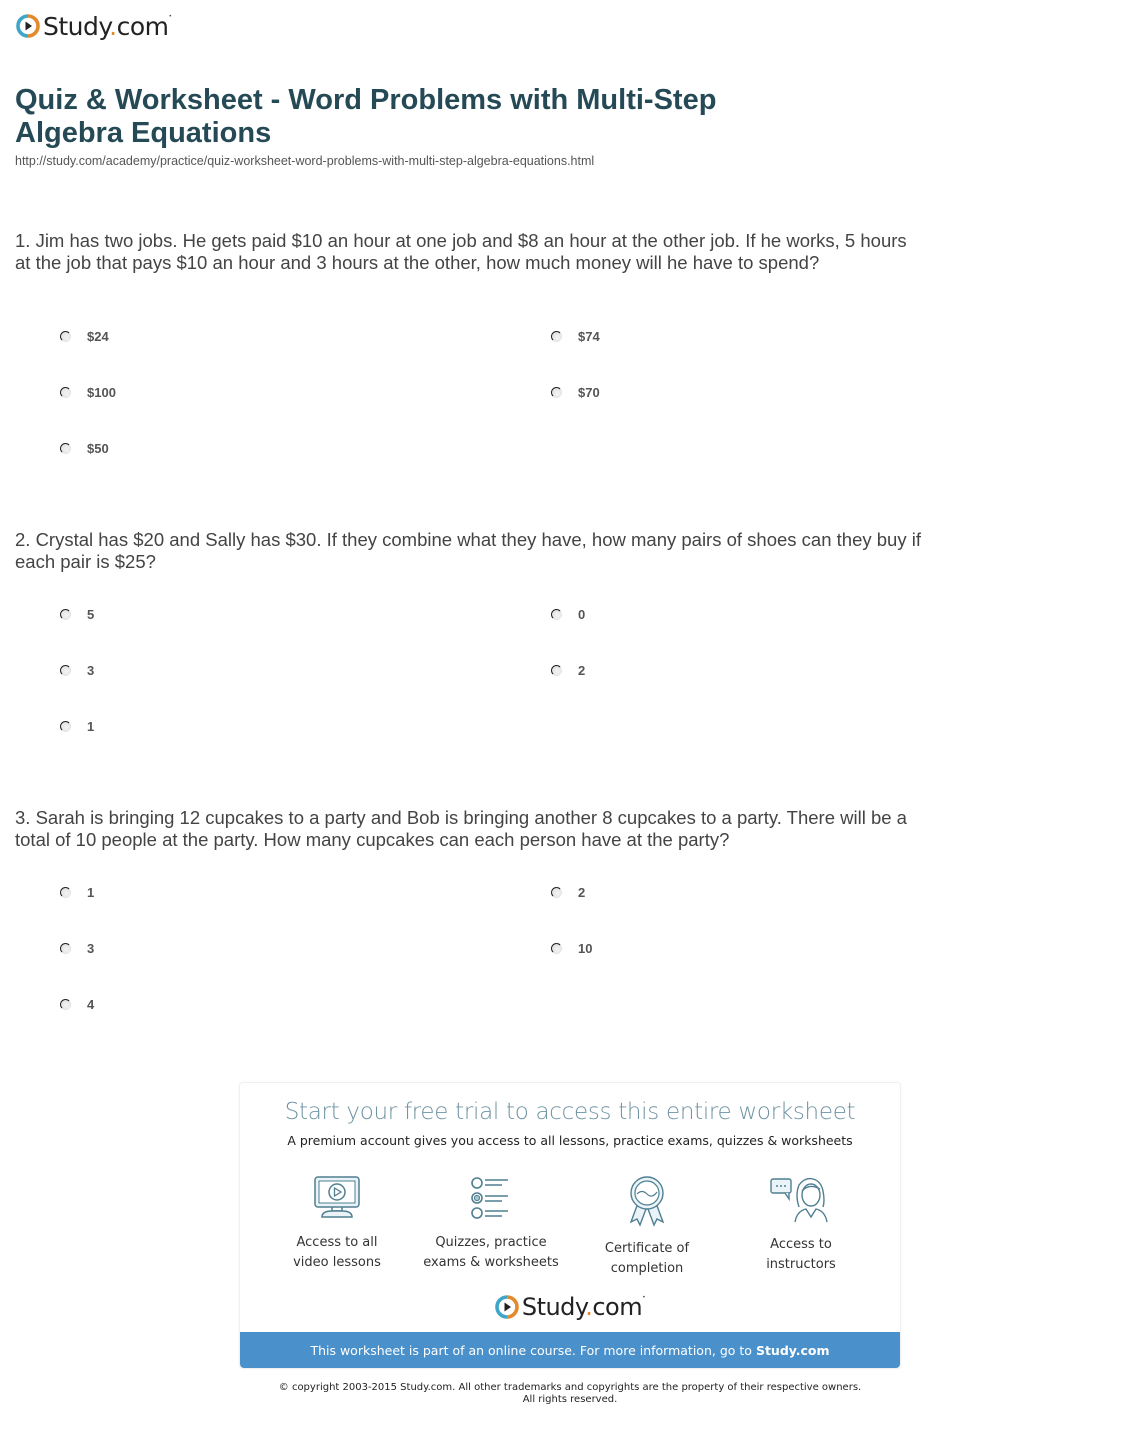 The image size is (1140, 1438). Describe the element at coordinates (571, 948) in the screenshot. I see `answer-option: 10` at that location.